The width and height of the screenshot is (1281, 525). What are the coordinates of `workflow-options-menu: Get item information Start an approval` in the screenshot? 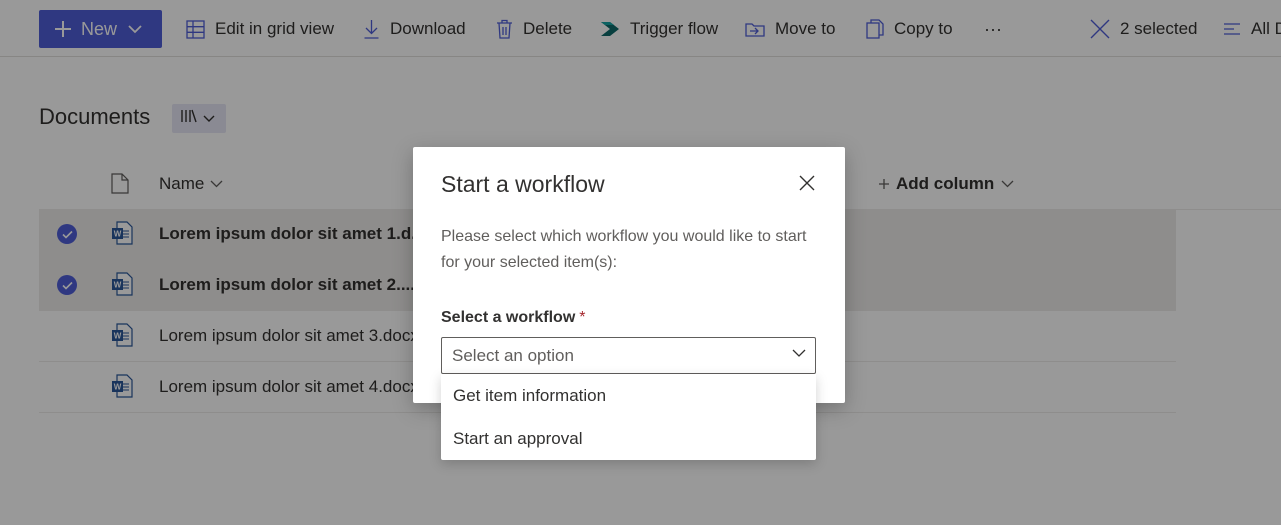 It's located at (628, 417).